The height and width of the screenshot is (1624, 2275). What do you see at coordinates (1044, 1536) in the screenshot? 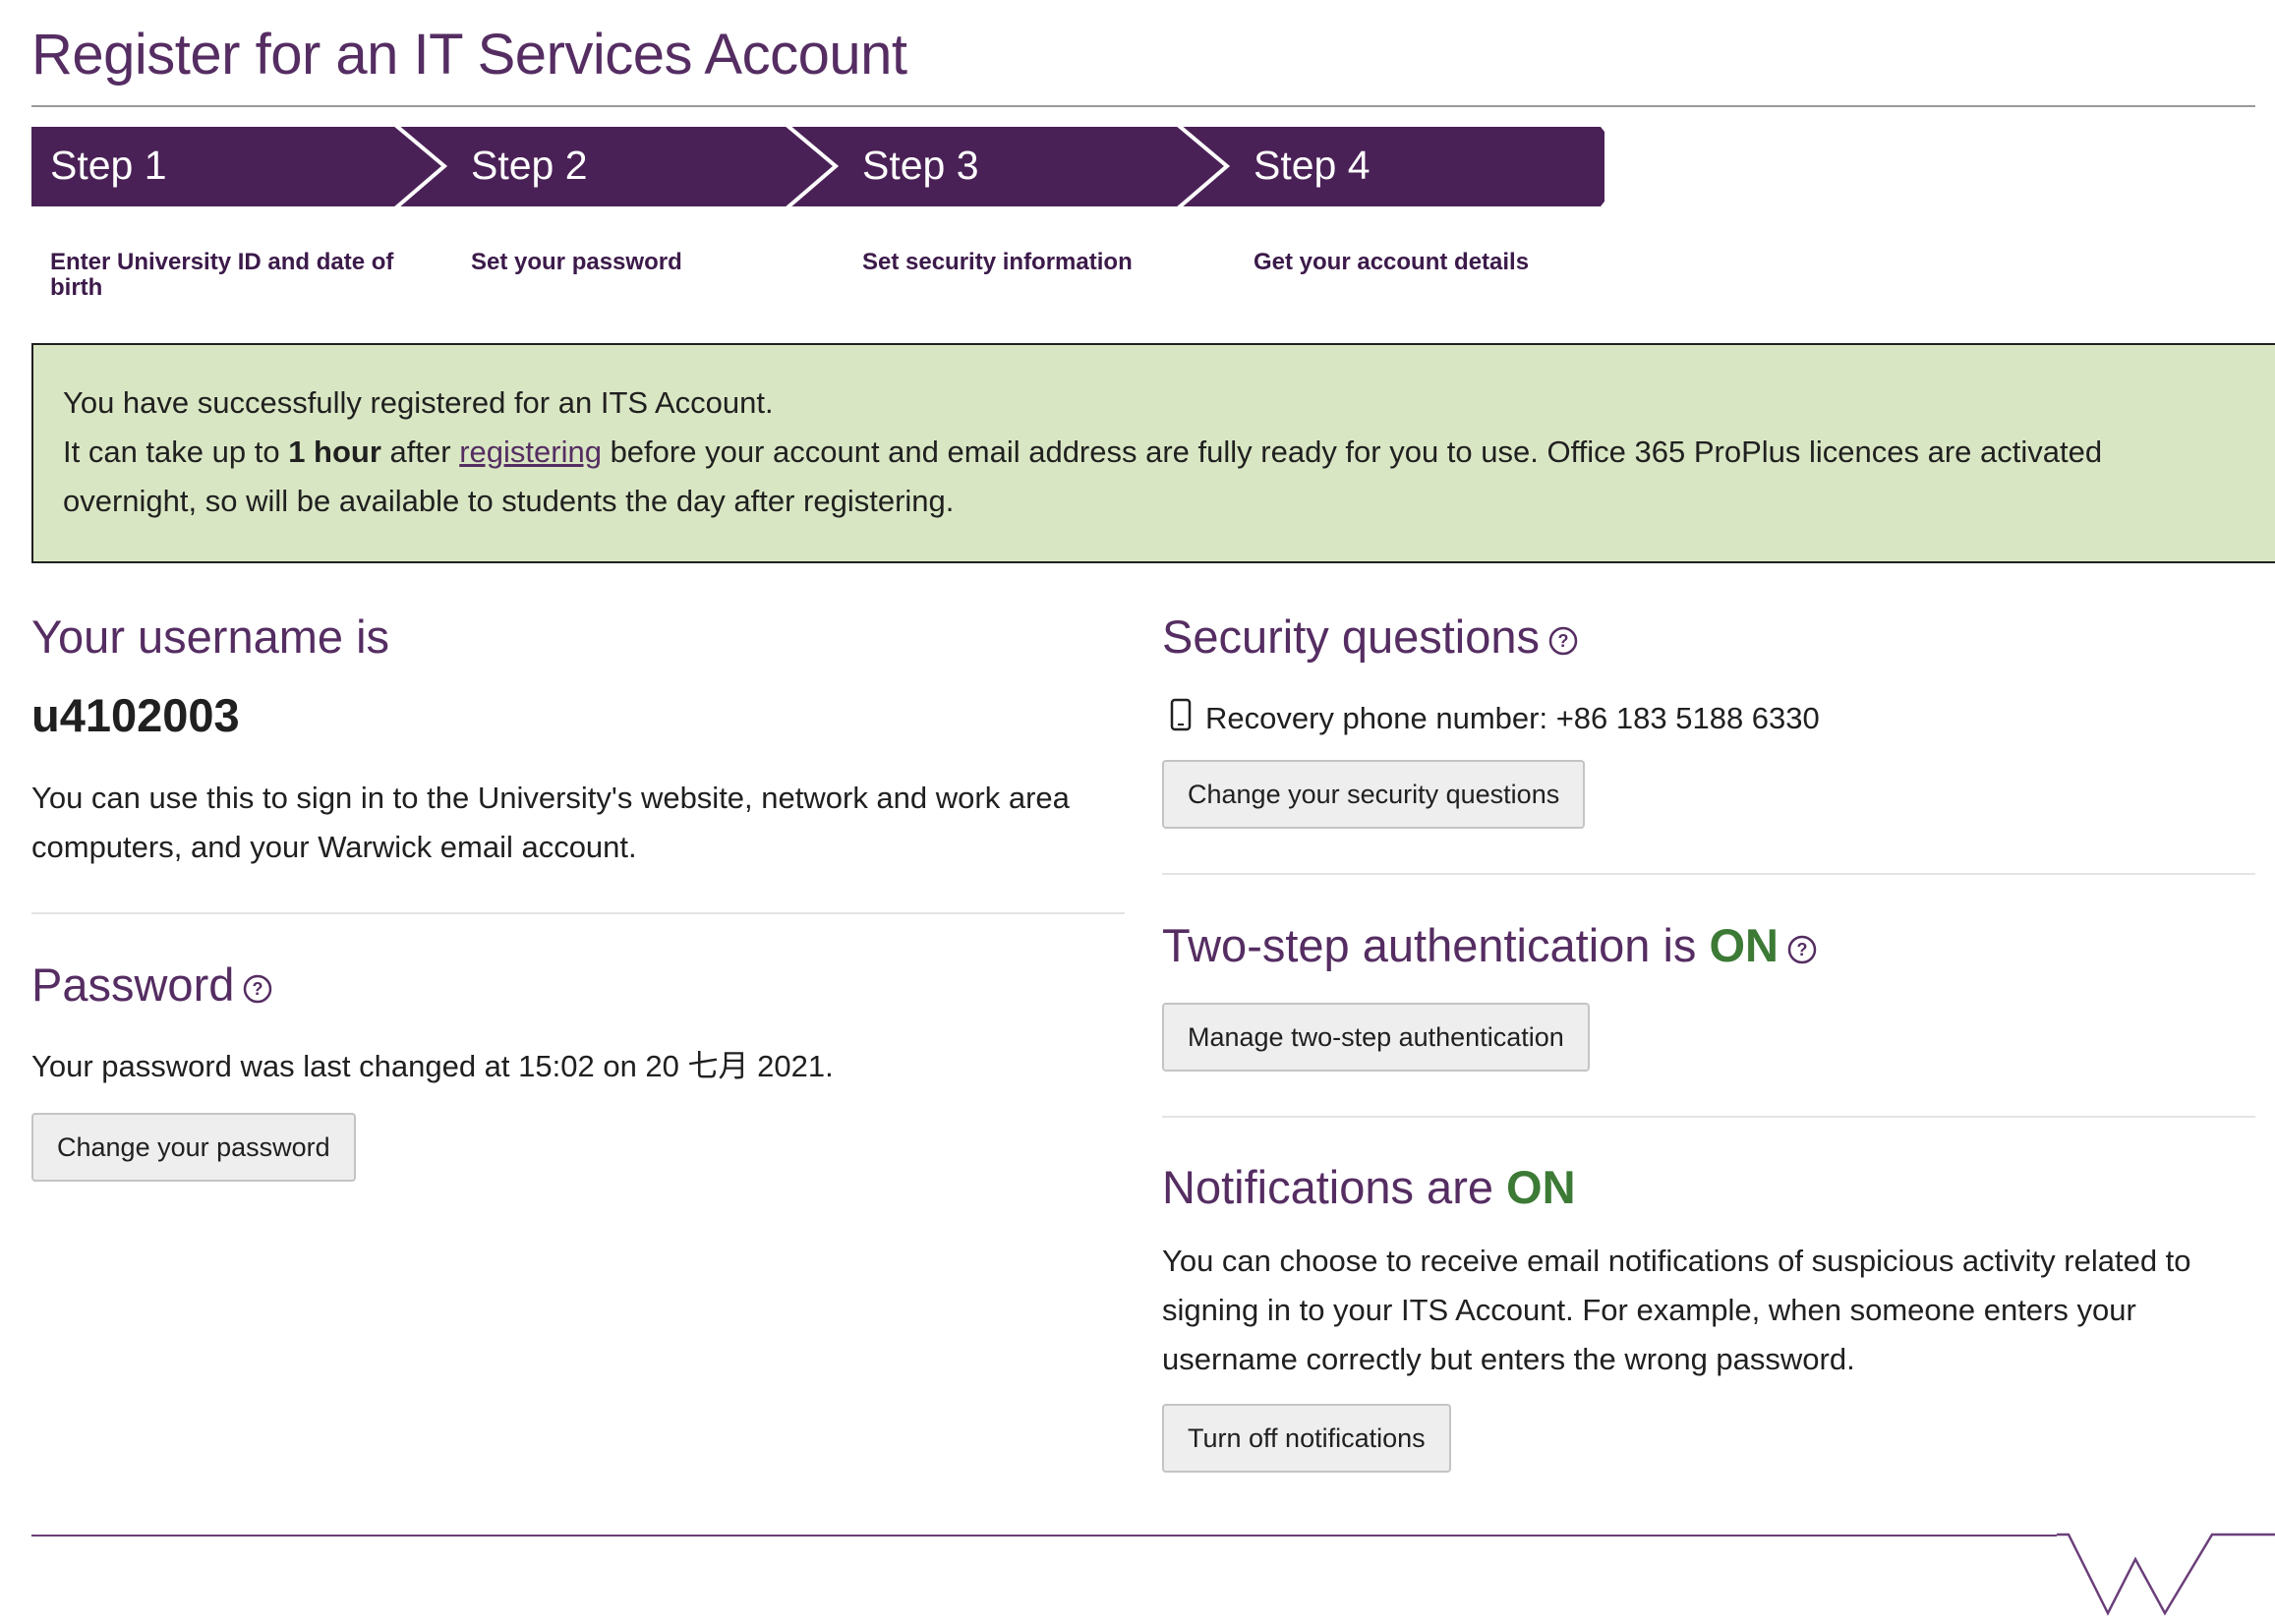
I see `footer-divider` at bounding box center [1044, 1536].